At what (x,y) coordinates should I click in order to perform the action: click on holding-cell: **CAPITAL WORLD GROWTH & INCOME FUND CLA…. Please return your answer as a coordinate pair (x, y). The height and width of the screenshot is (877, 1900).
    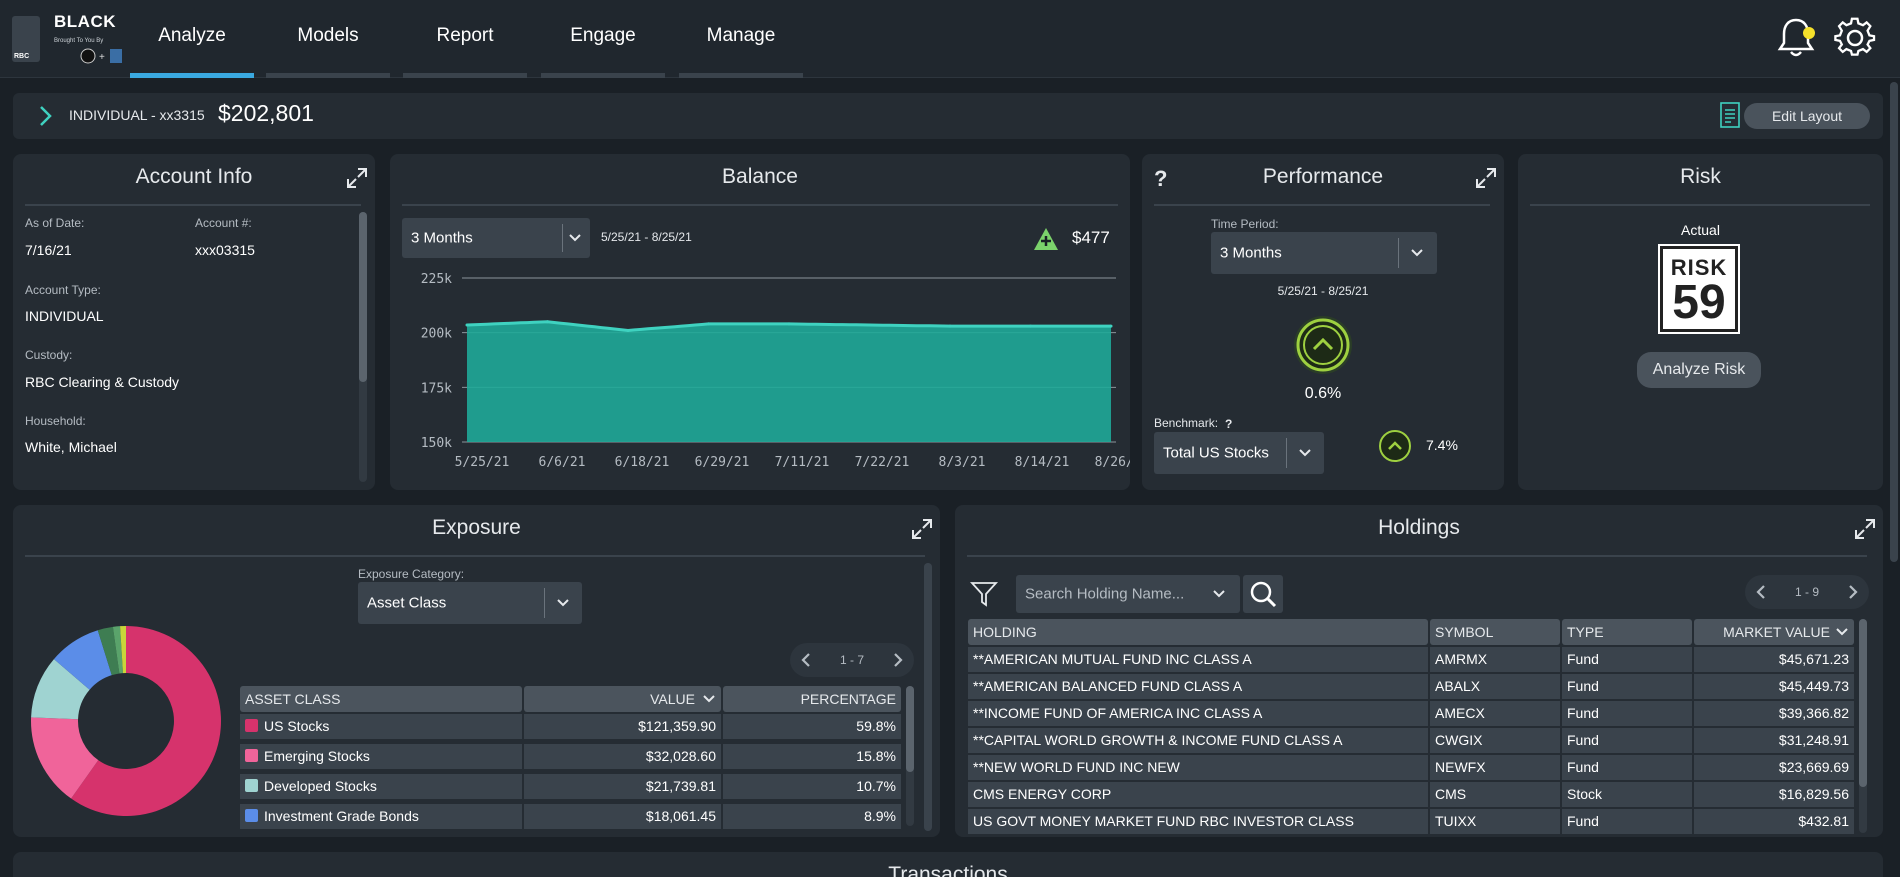
    Looking at the image, I should click on (1198, 740).